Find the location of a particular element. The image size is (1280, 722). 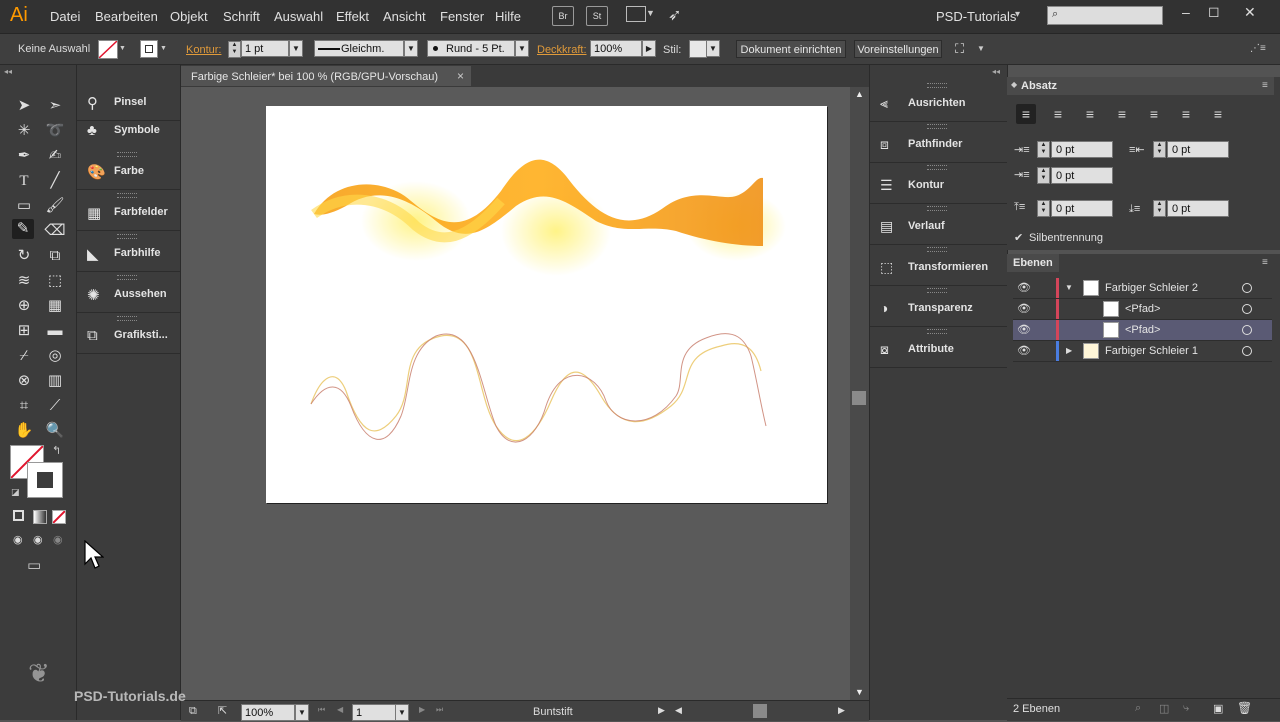

column-graph-tool-icon: ▥ is located at coordinates (55, 381).